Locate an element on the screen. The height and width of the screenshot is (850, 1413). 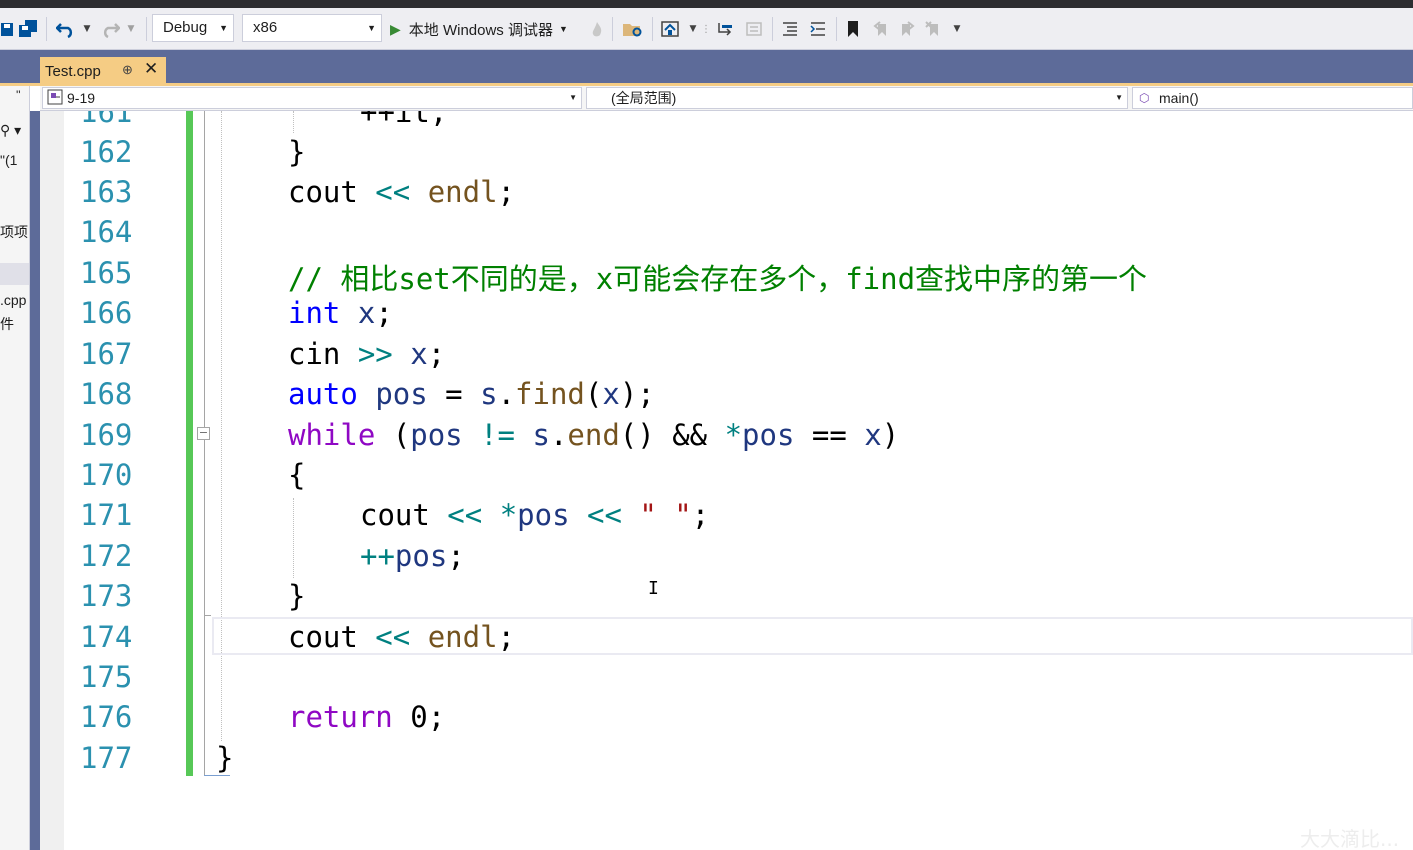
code-token: int is located at coordinates (314, 313).